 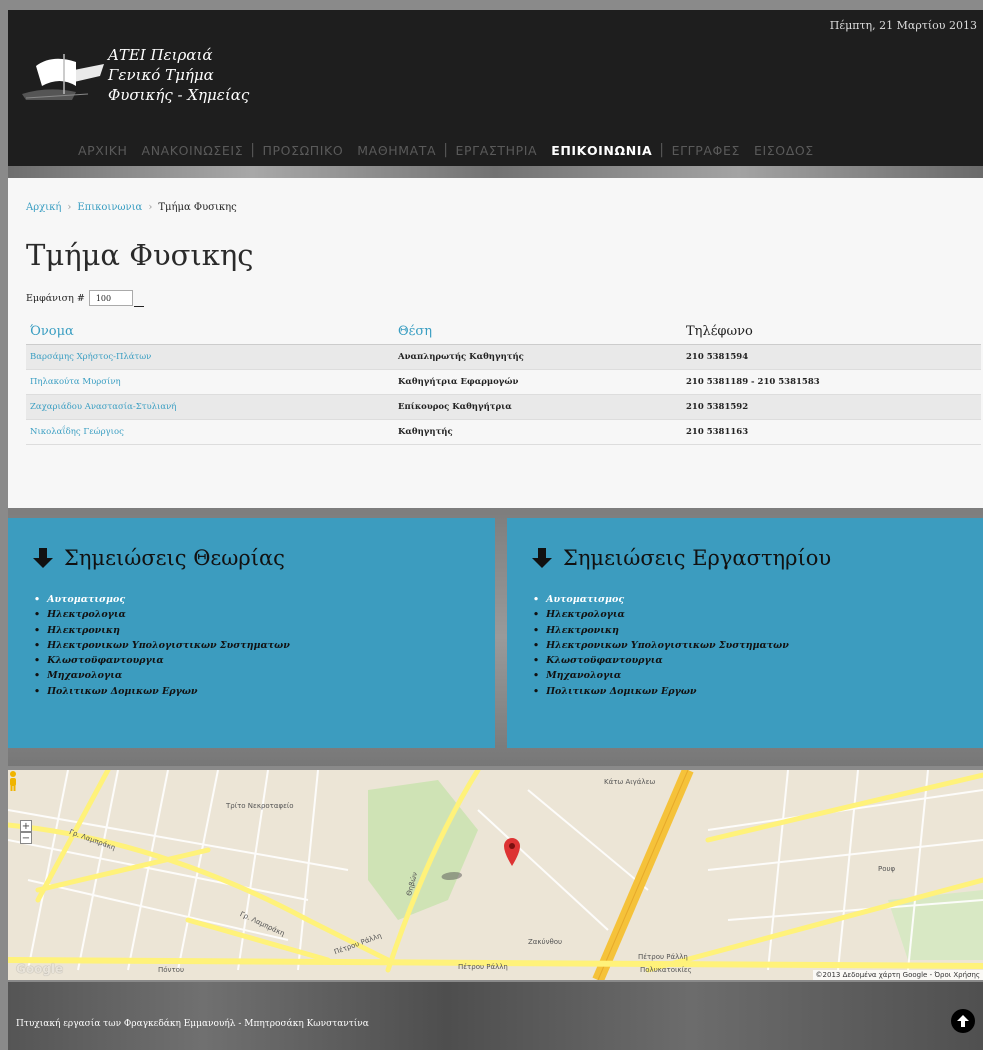 I want to click on entries-label: Εμφάνιση #, so click(x=55, y=298).